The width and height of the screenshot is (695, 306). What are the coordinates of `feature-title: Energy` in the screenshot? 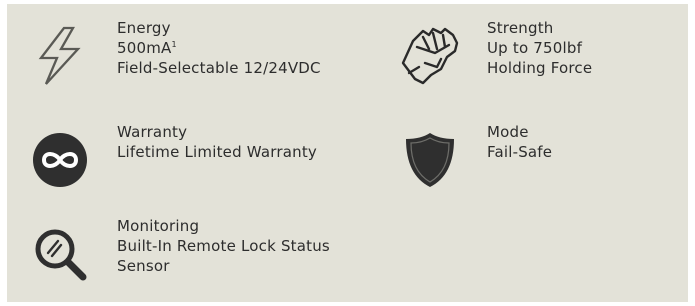 It's located at (144, 28).